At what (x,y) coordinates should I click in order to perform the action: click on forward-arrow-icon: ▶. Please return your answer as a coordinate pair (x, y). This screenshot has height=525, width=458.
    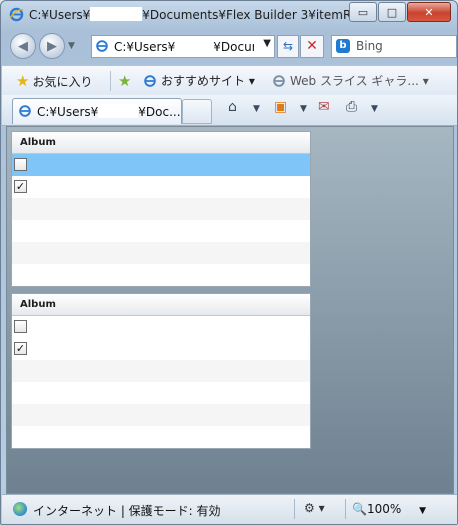
    Looking at the image, I should click on (52, 46).